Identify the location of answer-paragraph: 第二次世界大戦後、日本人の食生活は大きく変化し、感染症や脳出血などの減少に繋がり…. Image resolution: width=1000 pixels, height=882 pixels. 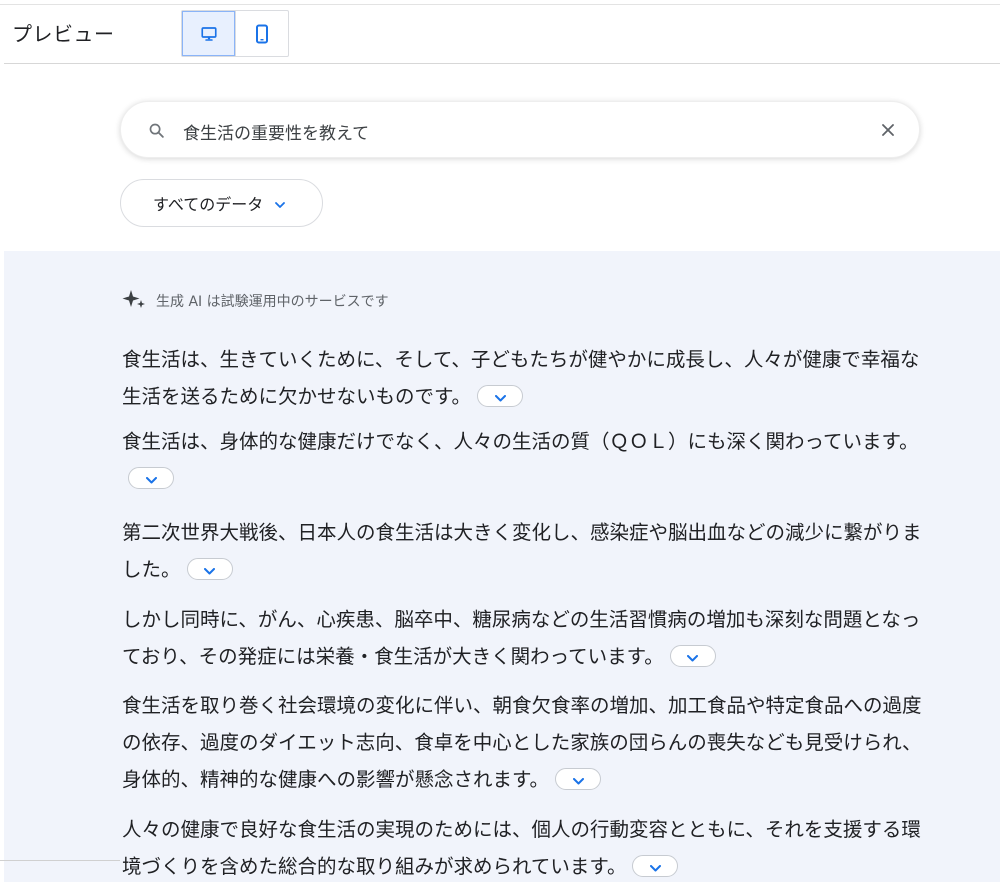
(522, 551).